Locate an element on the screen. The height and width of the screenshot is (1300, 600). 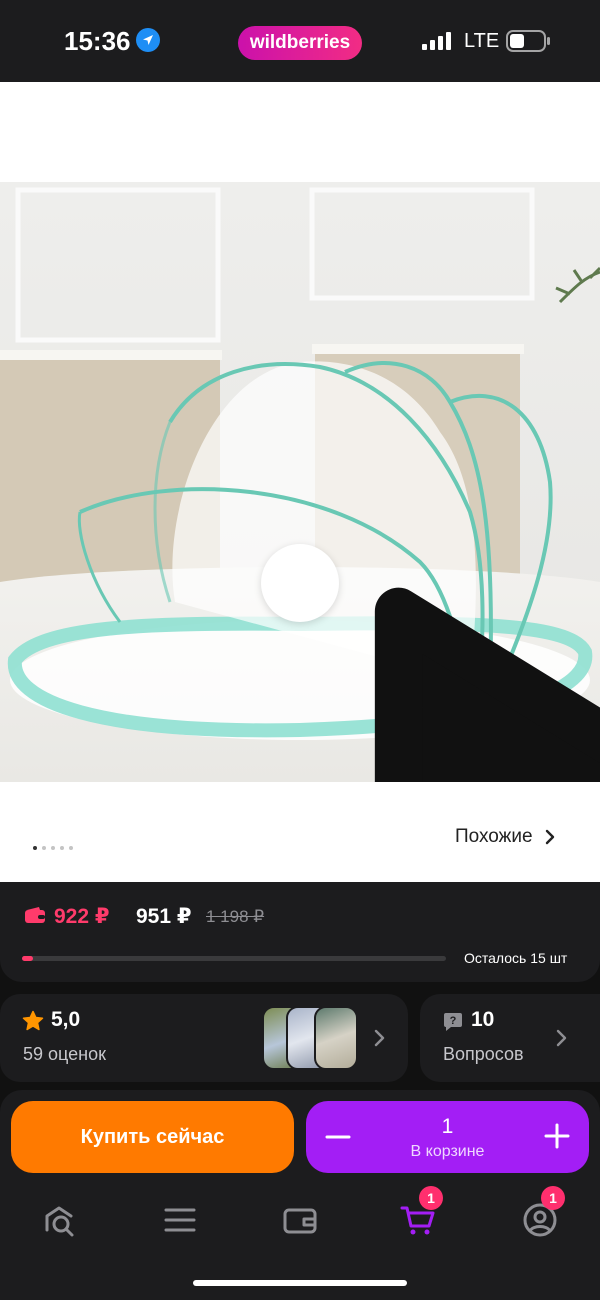
cart-badge: 1 is located at coordinates (431, 1198).